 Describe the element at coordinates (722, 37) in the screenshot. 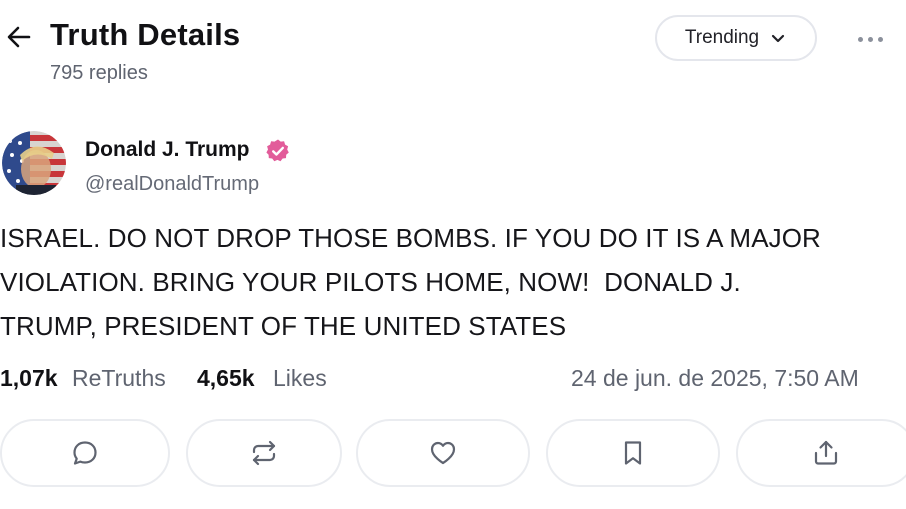

I see `sort-dropdown-label: Trending` at that location.